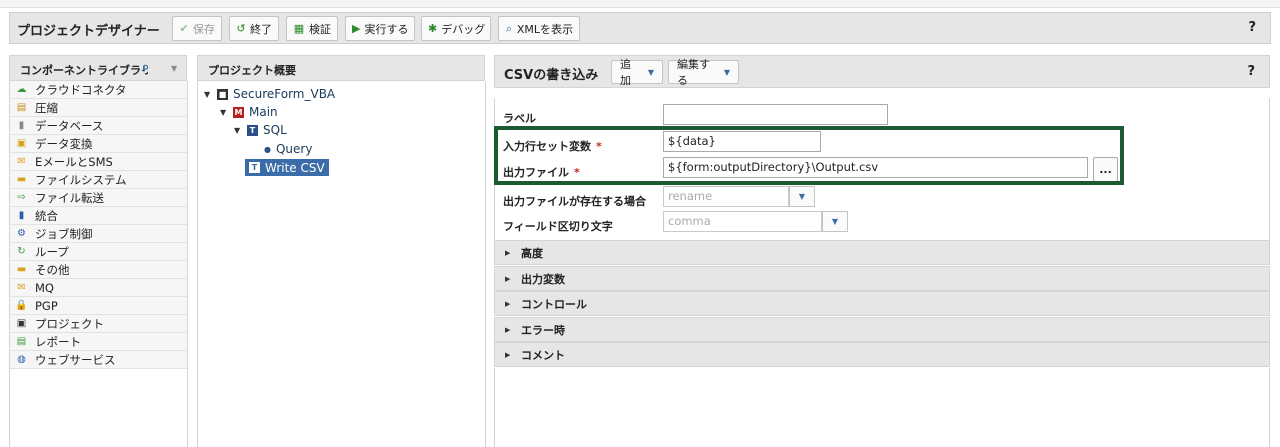 Image resolution: width=1280 pixels, height=447 pixels. Describe the element at coordinates (288, 149) in the screenshot. I see `tree-node-query: ● Query` at that location.